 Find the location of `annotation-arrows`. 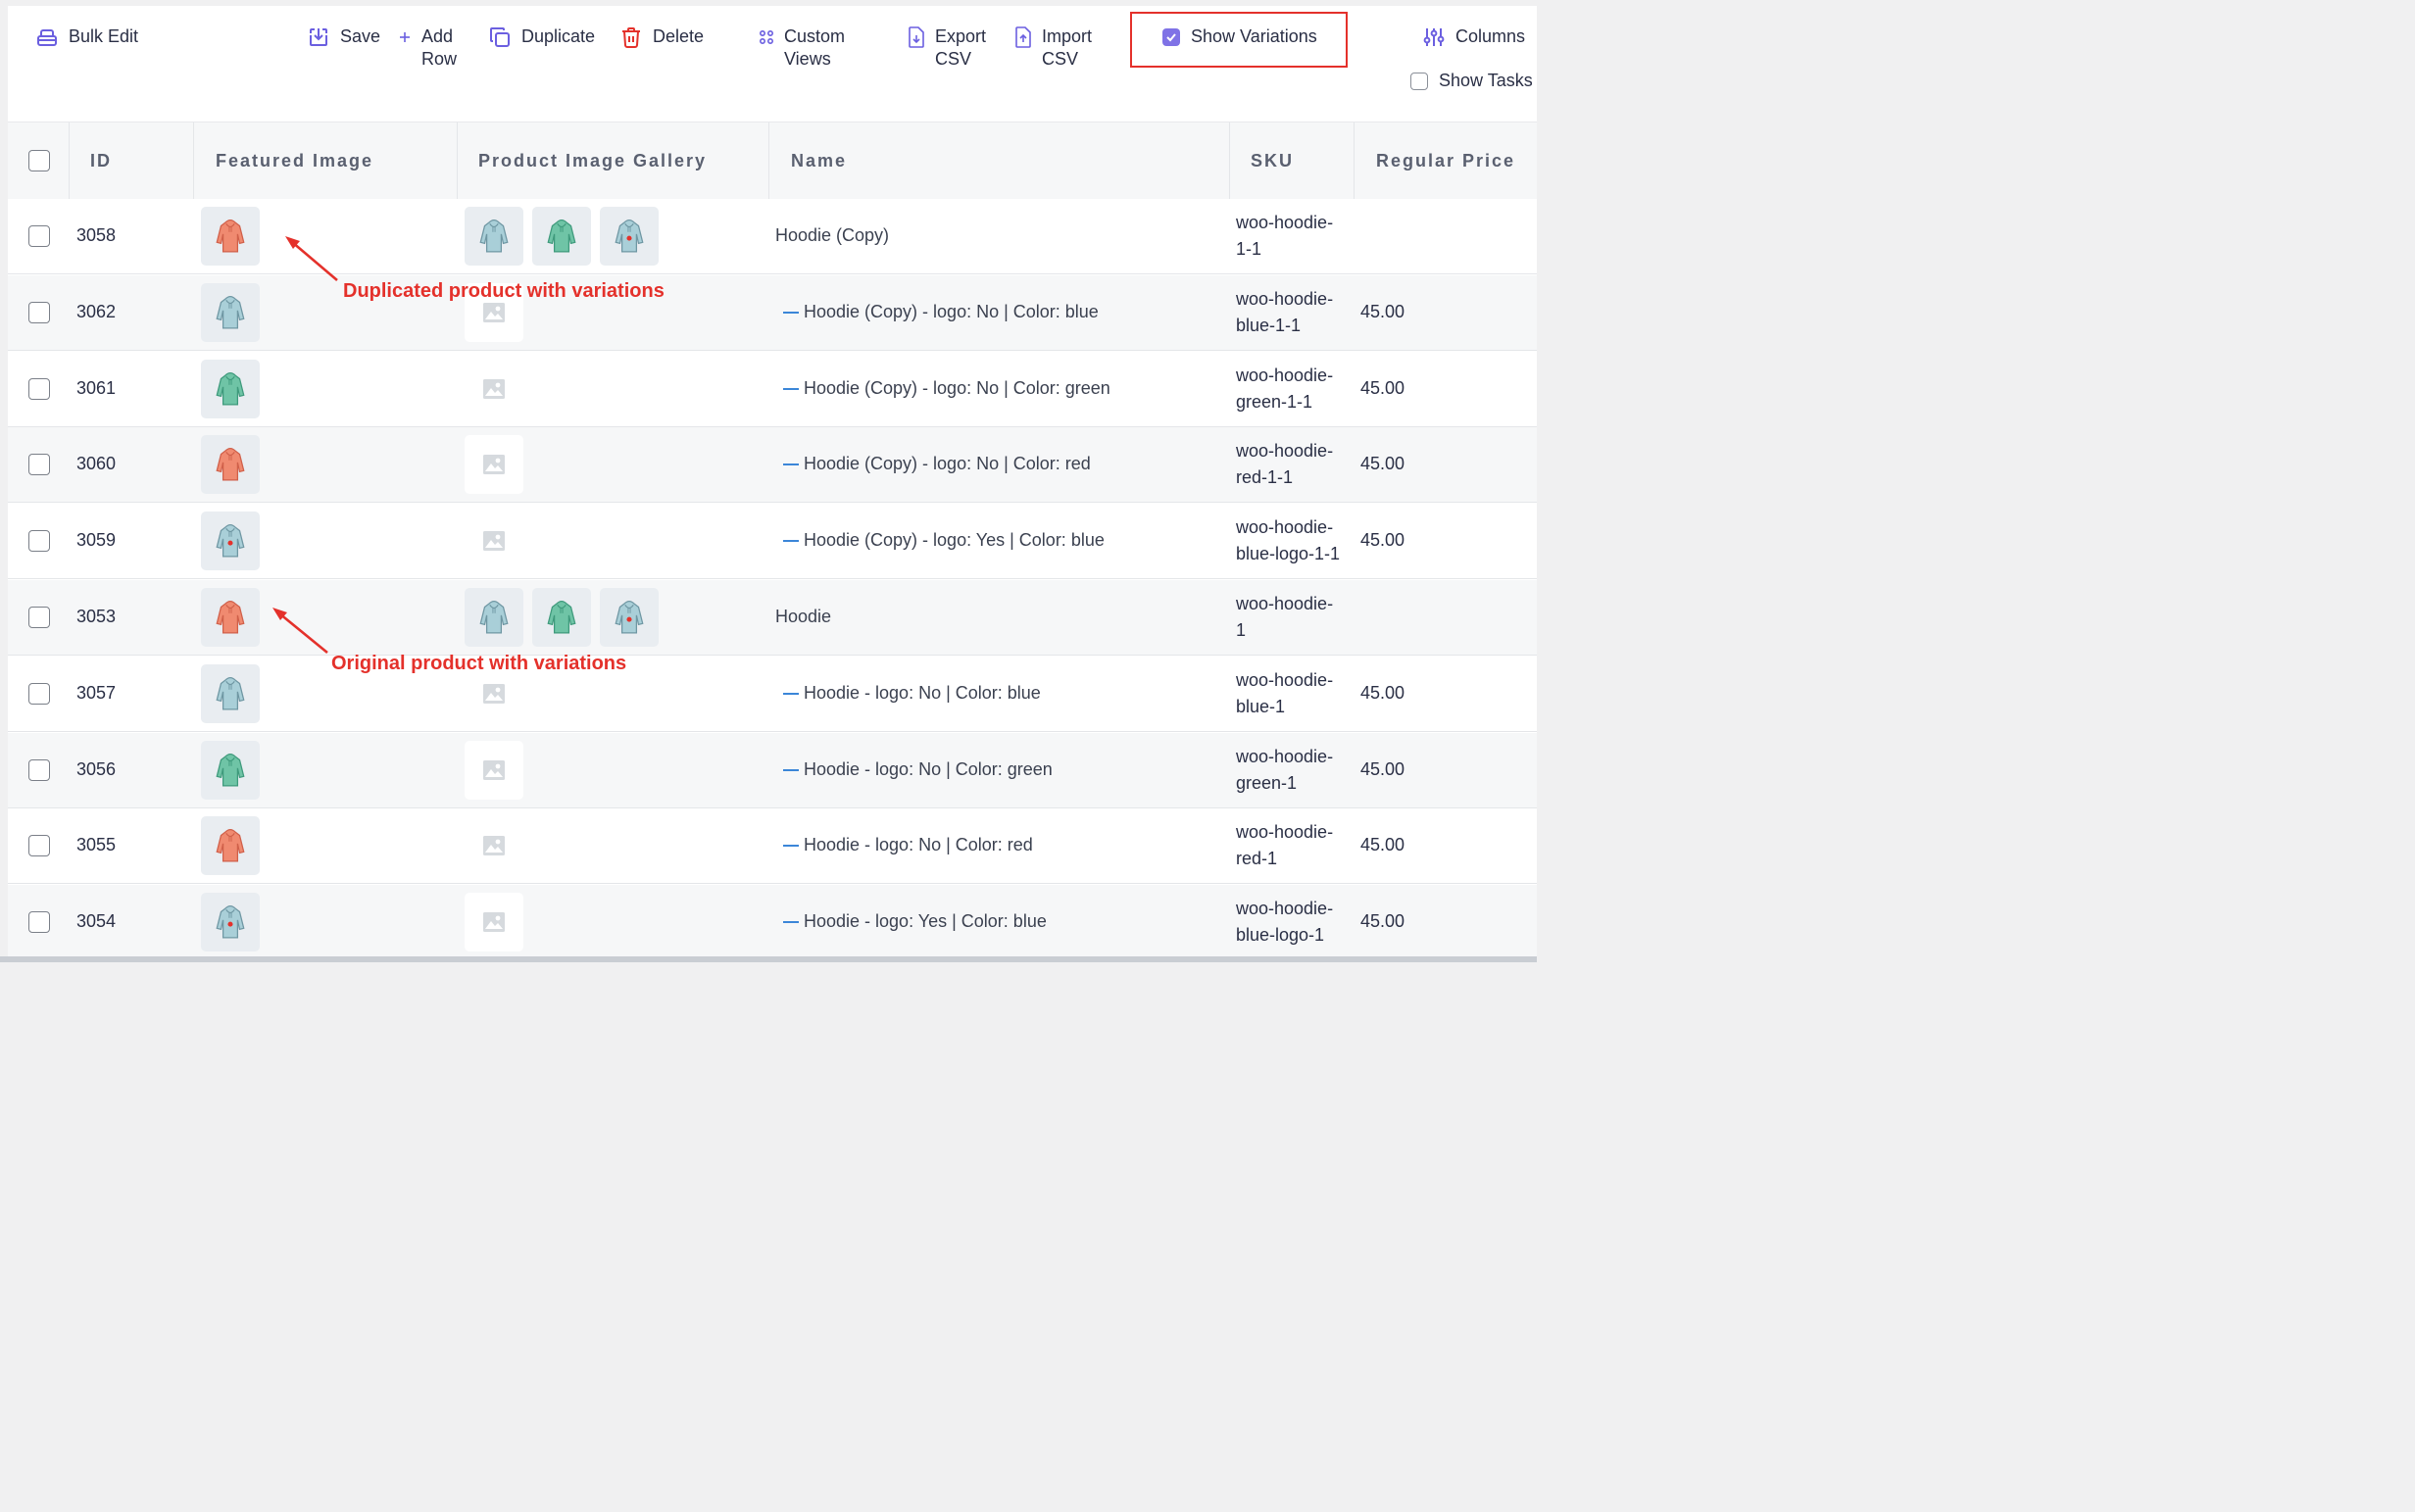

annotation-arrows is located at coordinates (305, 445).